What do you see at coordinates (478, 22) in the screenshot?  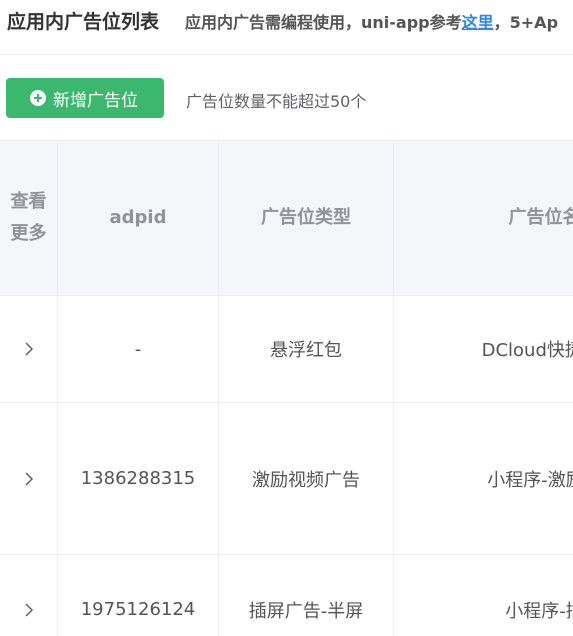 I see `uniapp-reference-link: 这里` at bounding box center [478, 22].